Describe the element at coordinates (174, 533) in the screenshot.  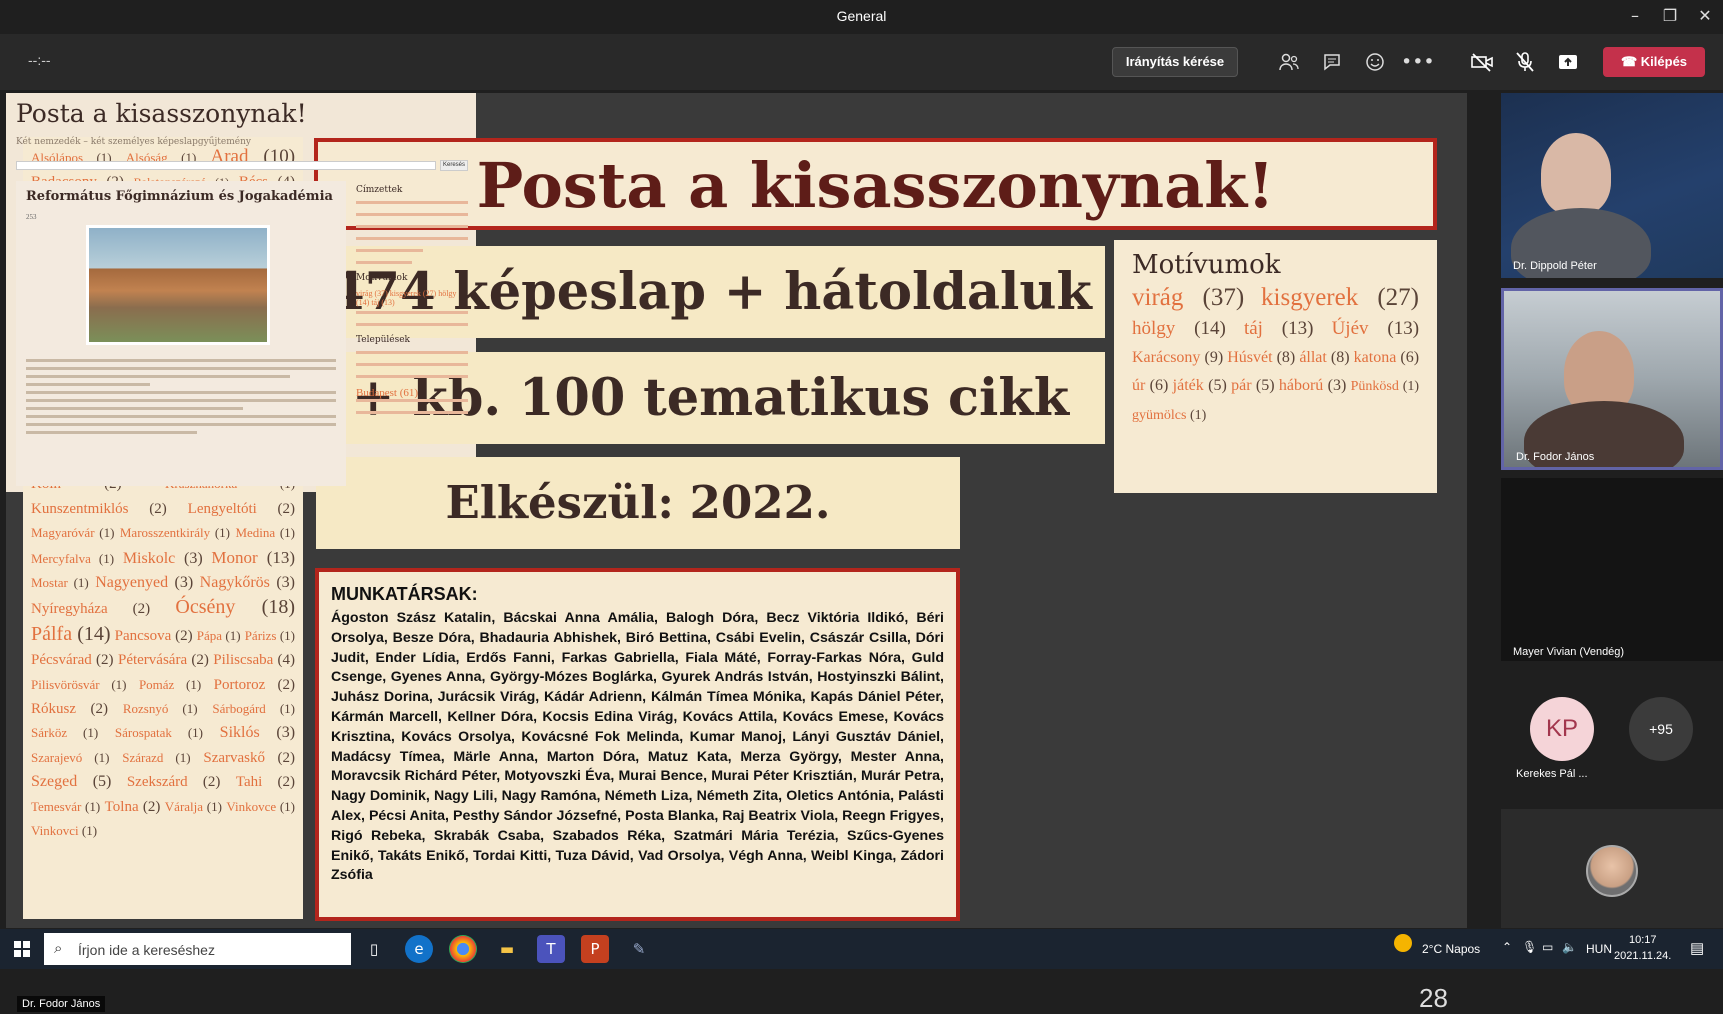
I see `place-tag: Marosszentkirály (1)` at that location.